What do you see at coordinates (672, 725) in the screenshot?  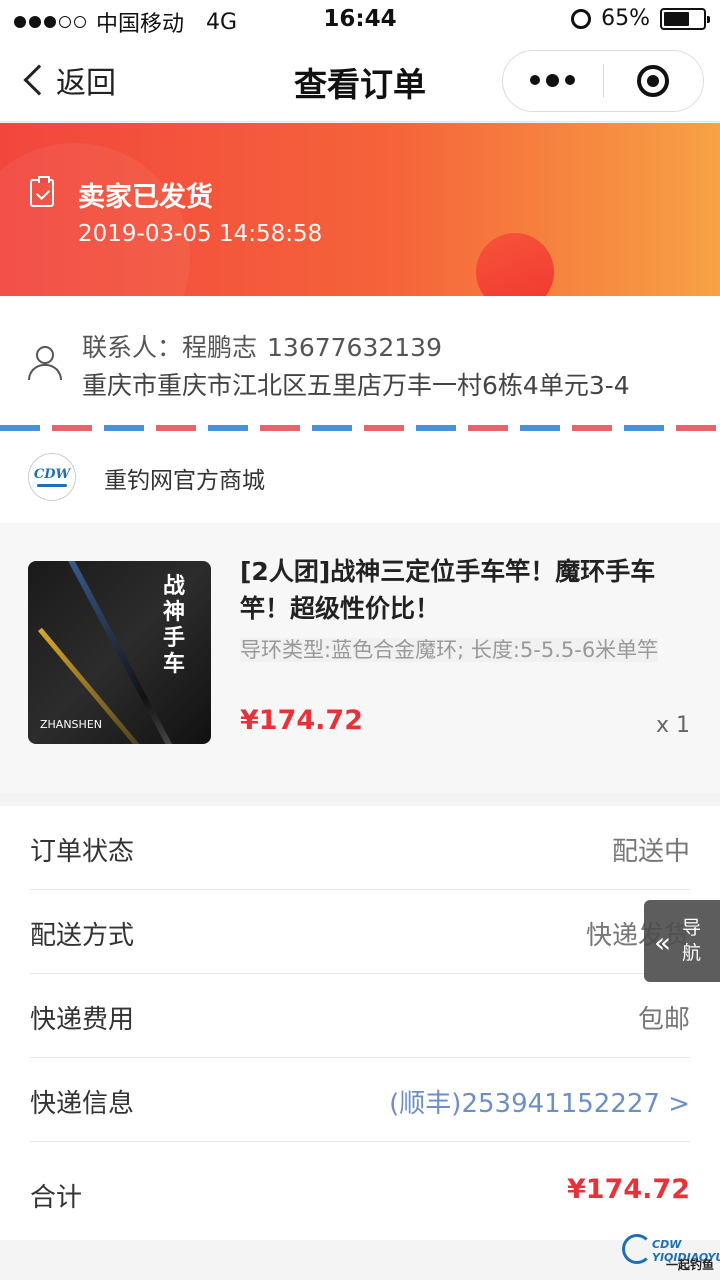 I see `product-quantity: x 1` at bounding box center [672, 725].